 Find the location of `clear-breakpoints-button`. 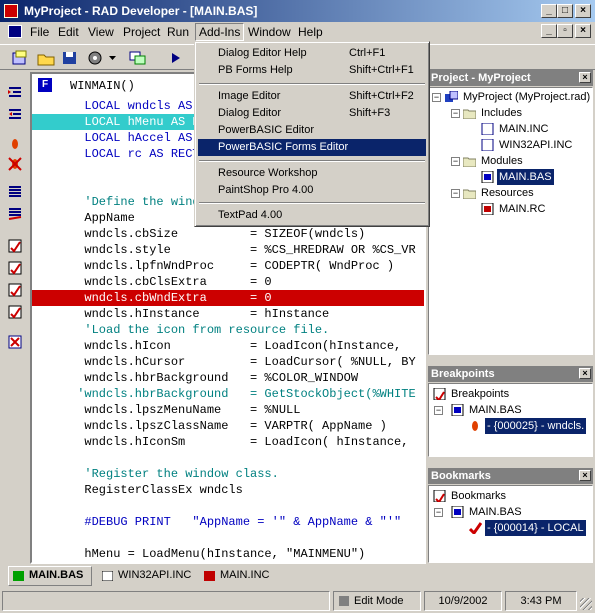

clear-breakpoints-button is located at coordinates (15, 164).